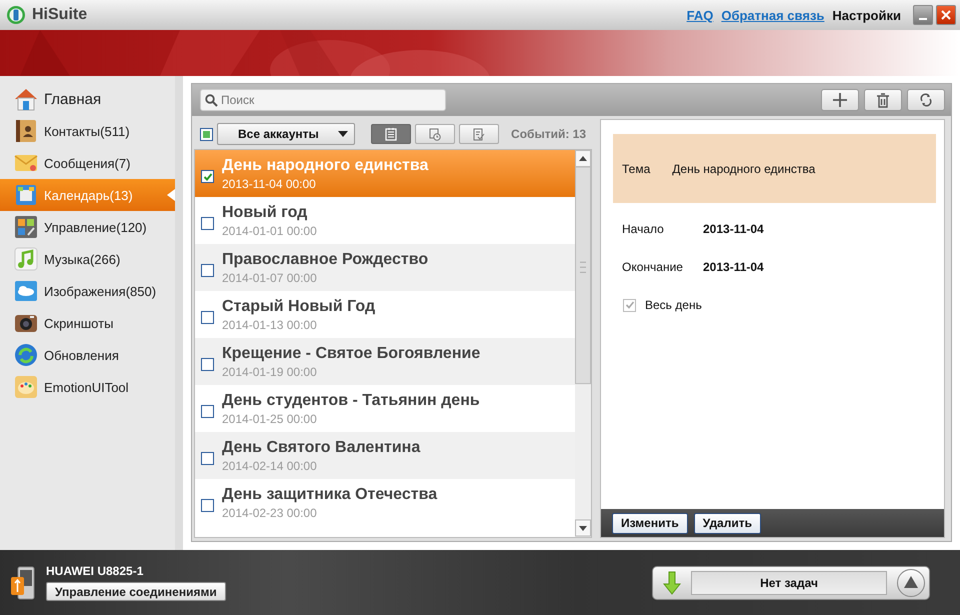  What do you see at coordinates (270, 325) in the screenshot?
I see `event-date: 2014-01-13 00:00` at bounding box center [270, 325].